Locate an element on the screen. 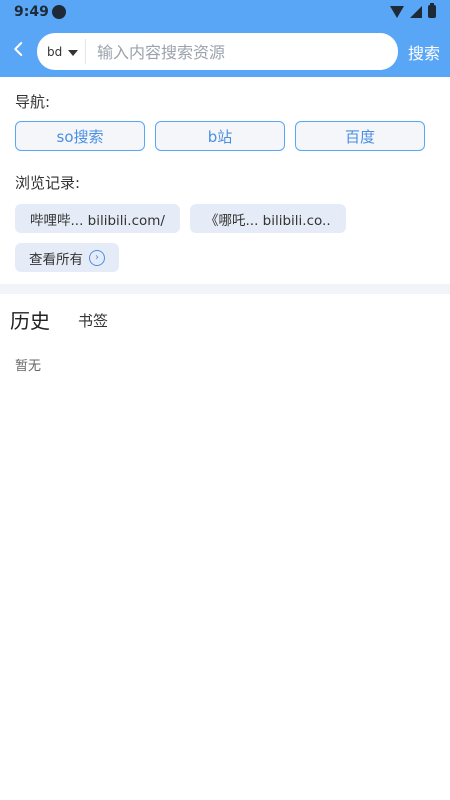  search-input is located at coordinates (244, 52).